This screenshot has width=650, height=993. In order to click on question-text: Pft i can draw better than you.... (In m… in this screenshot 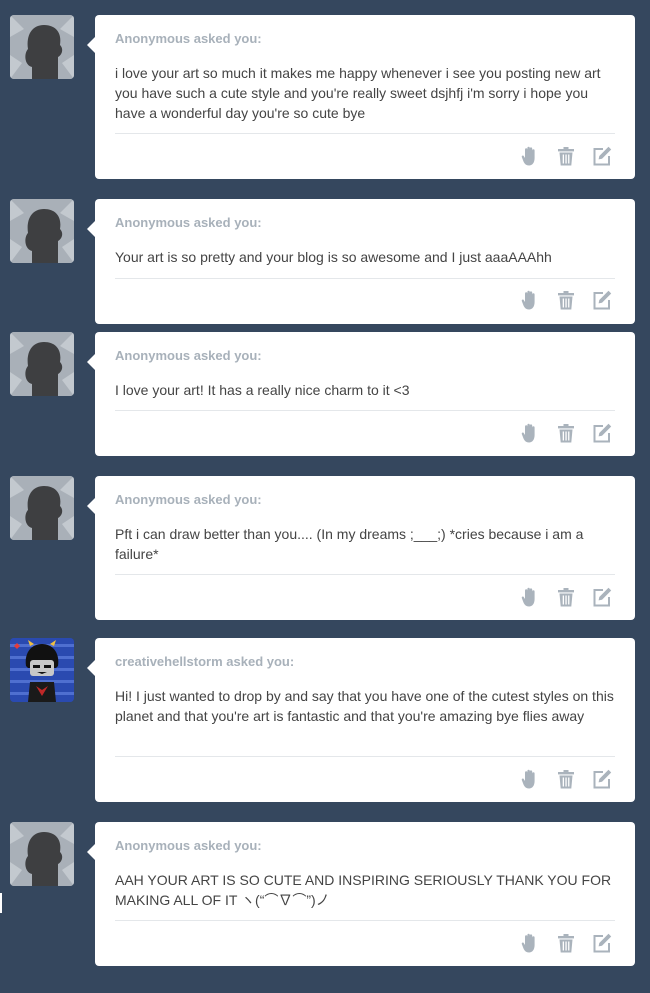, I will do `click(349, 544)`.